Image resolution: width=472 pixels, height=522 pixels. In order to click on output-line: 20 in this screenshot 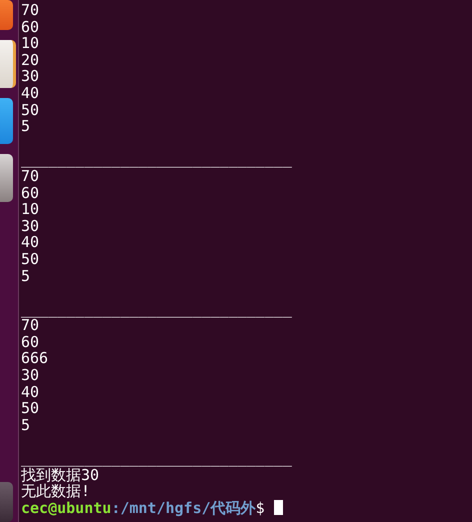, I will do `click(30, 59)`.